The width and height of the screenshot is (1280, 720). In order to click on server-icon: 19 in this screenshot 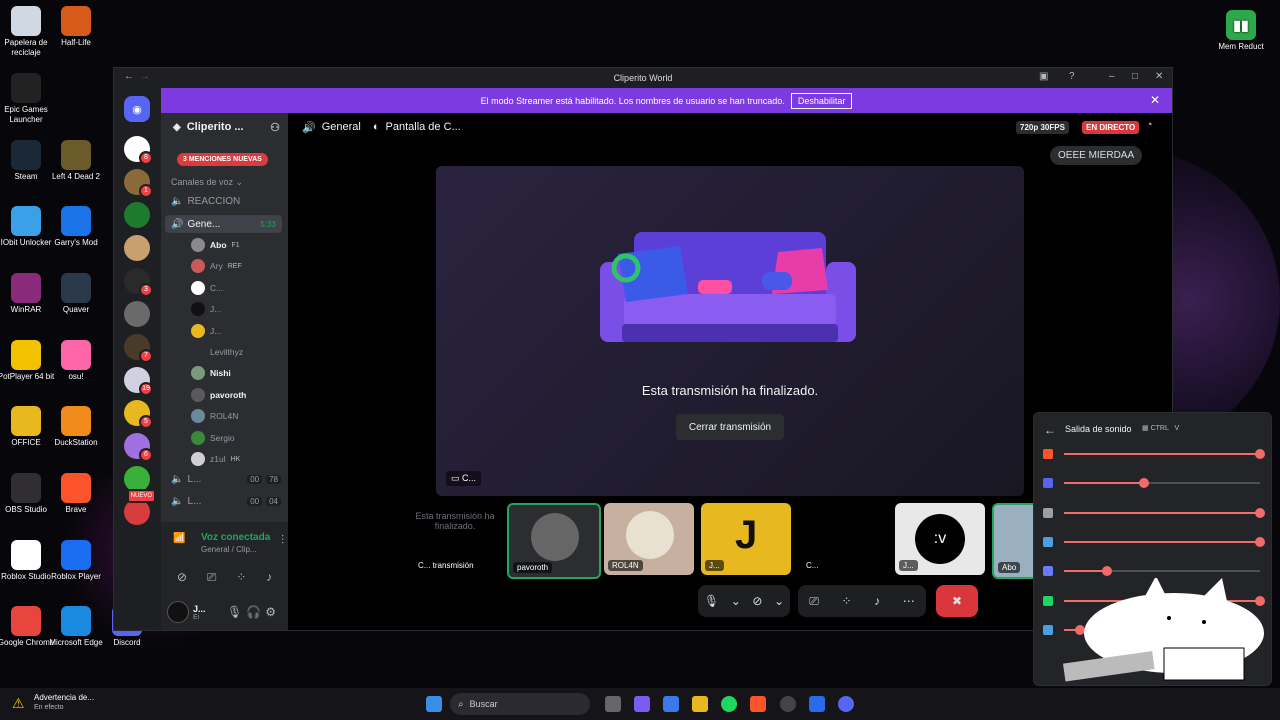, I will do `click(138, 381)`.